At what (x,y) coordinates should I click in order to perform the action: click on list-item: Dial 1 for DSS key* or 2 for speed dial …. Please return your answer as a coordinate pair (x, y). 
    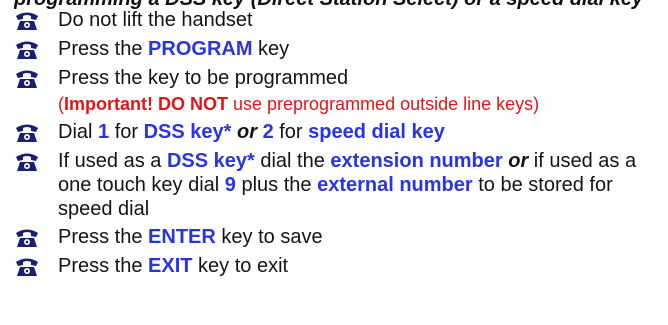
    Looking at the image, I should click on (339, 132).